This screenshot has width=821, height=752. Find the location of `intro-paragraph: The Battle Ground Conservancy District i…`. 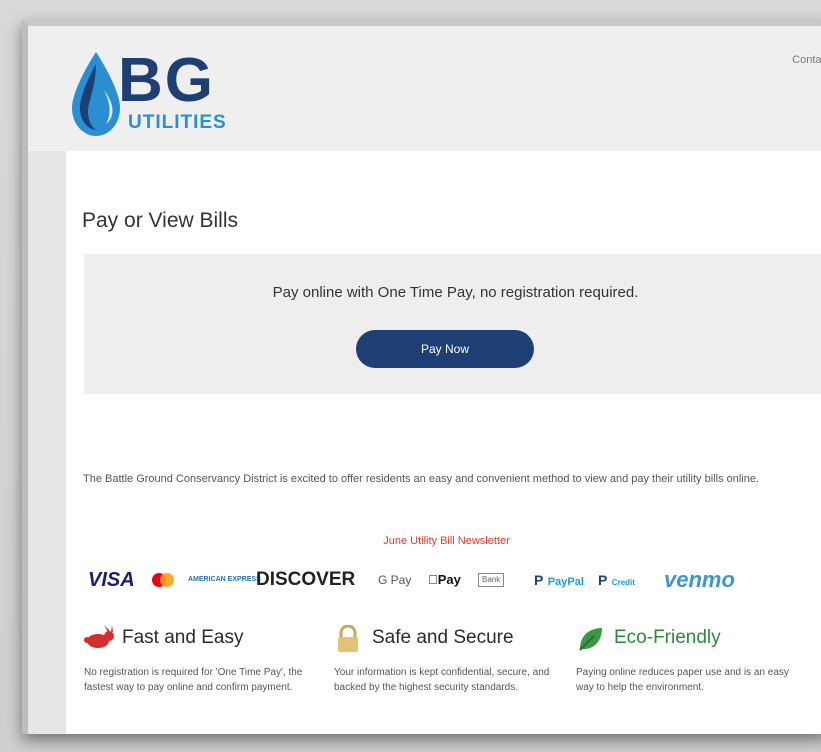

intro-paragraph: The Battle Ground Conservancy District i… is located at coordinates (421, 479).